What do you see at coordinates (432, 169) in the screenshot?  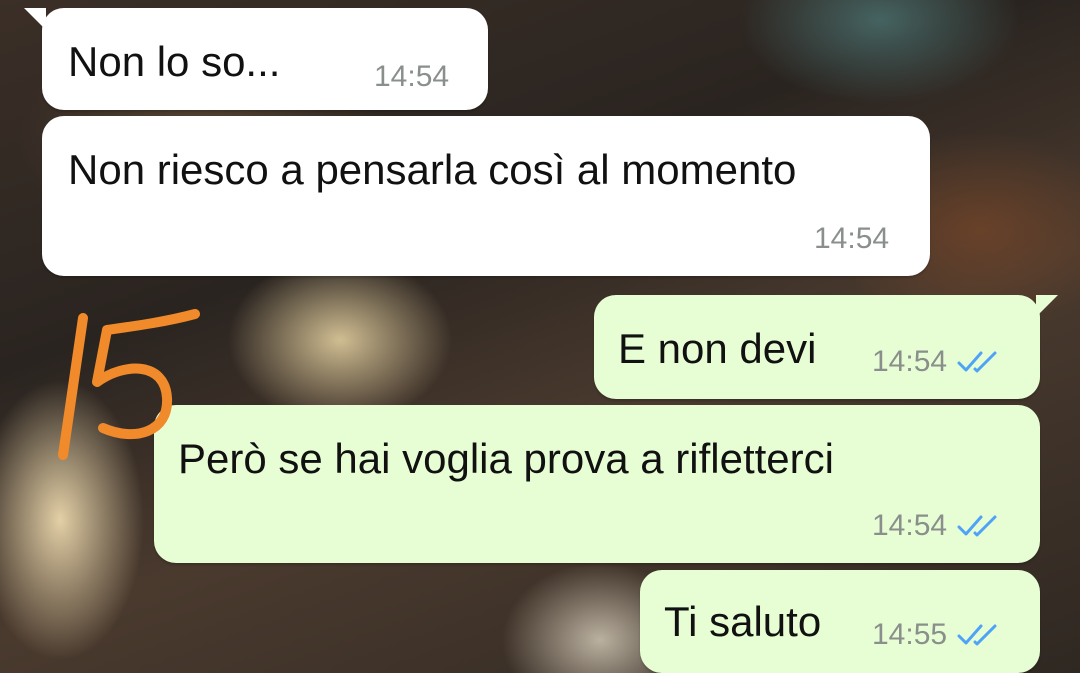 I see `message-text: Non riesco a pensarla così al momento` at bounding box center [432, 169].